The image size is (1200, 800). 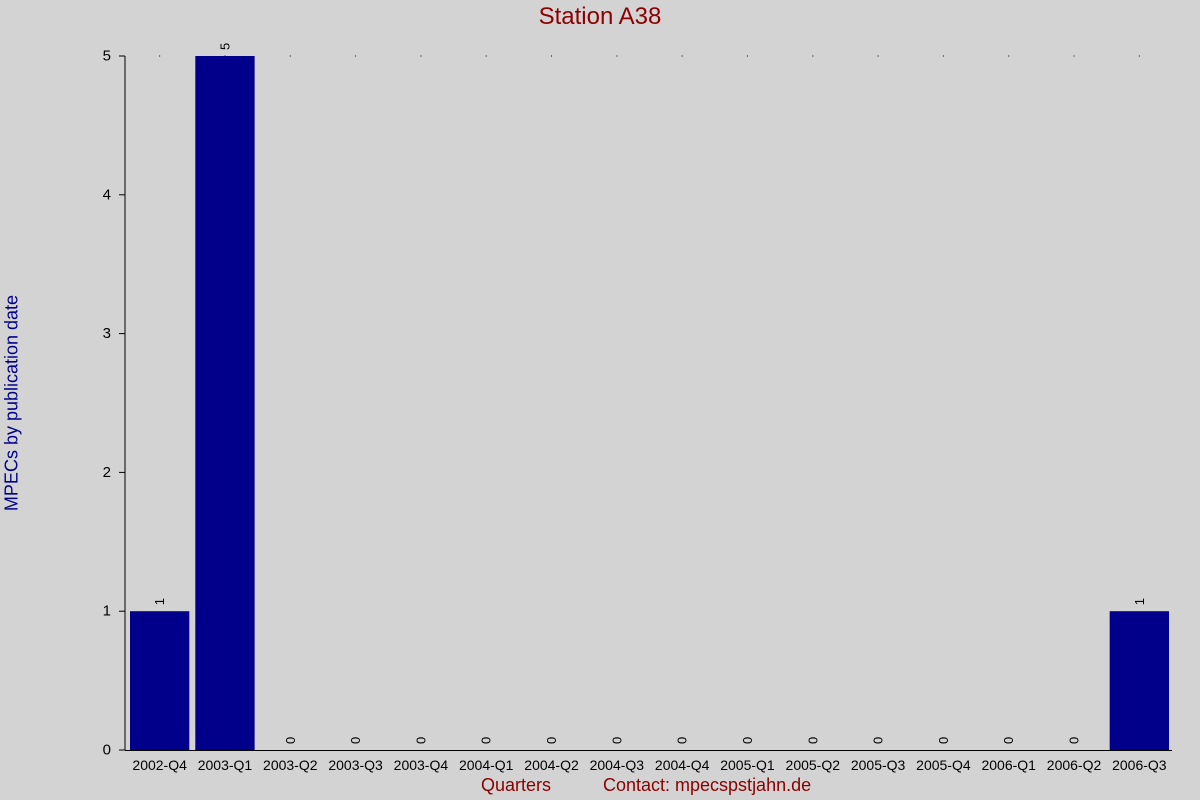 I want to click on x-tick-label: 2006-Q2, so click(x=1074, y=765).